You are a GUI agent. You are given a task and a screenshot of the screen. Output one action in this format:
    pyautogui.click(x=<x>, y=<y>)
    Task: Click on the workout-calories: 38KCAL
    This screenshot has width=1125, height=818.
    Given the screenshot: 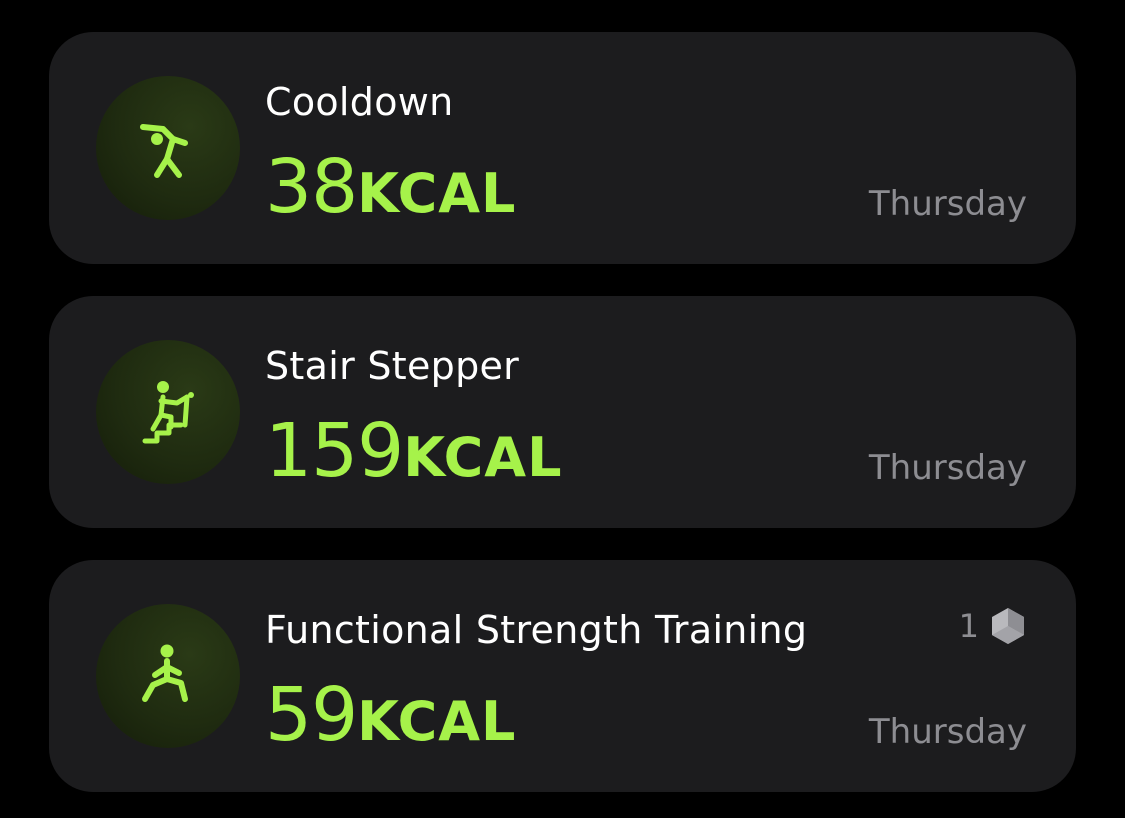 What is the action you would take?
    pyautogui.click(x=390, y=187)
    